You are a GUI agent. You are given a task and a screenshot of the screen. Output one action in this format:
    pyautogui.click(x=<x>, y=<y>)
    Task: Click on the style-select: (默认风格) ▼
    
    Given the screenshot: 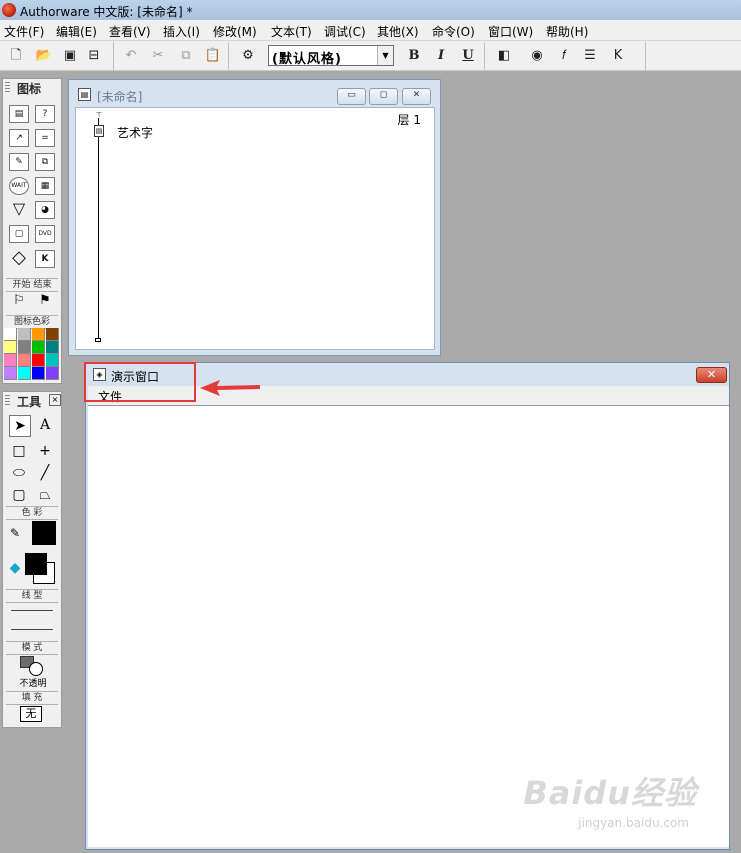 What is the action you would take?
    pyautogui.click(x=331, y=56)
    